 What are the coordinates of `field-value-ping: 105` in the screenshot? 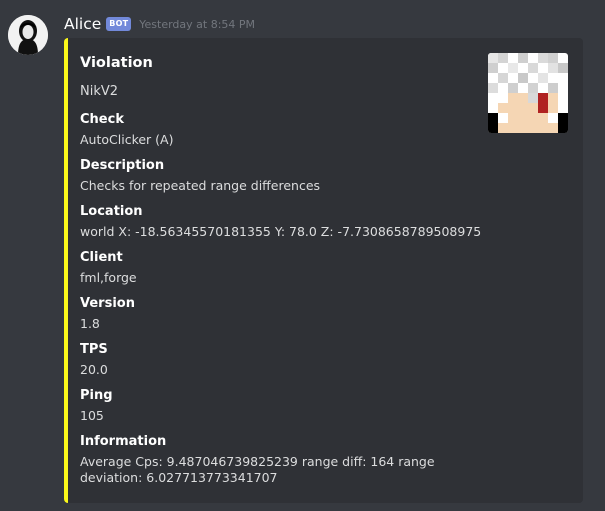 It's located at (92, 415).